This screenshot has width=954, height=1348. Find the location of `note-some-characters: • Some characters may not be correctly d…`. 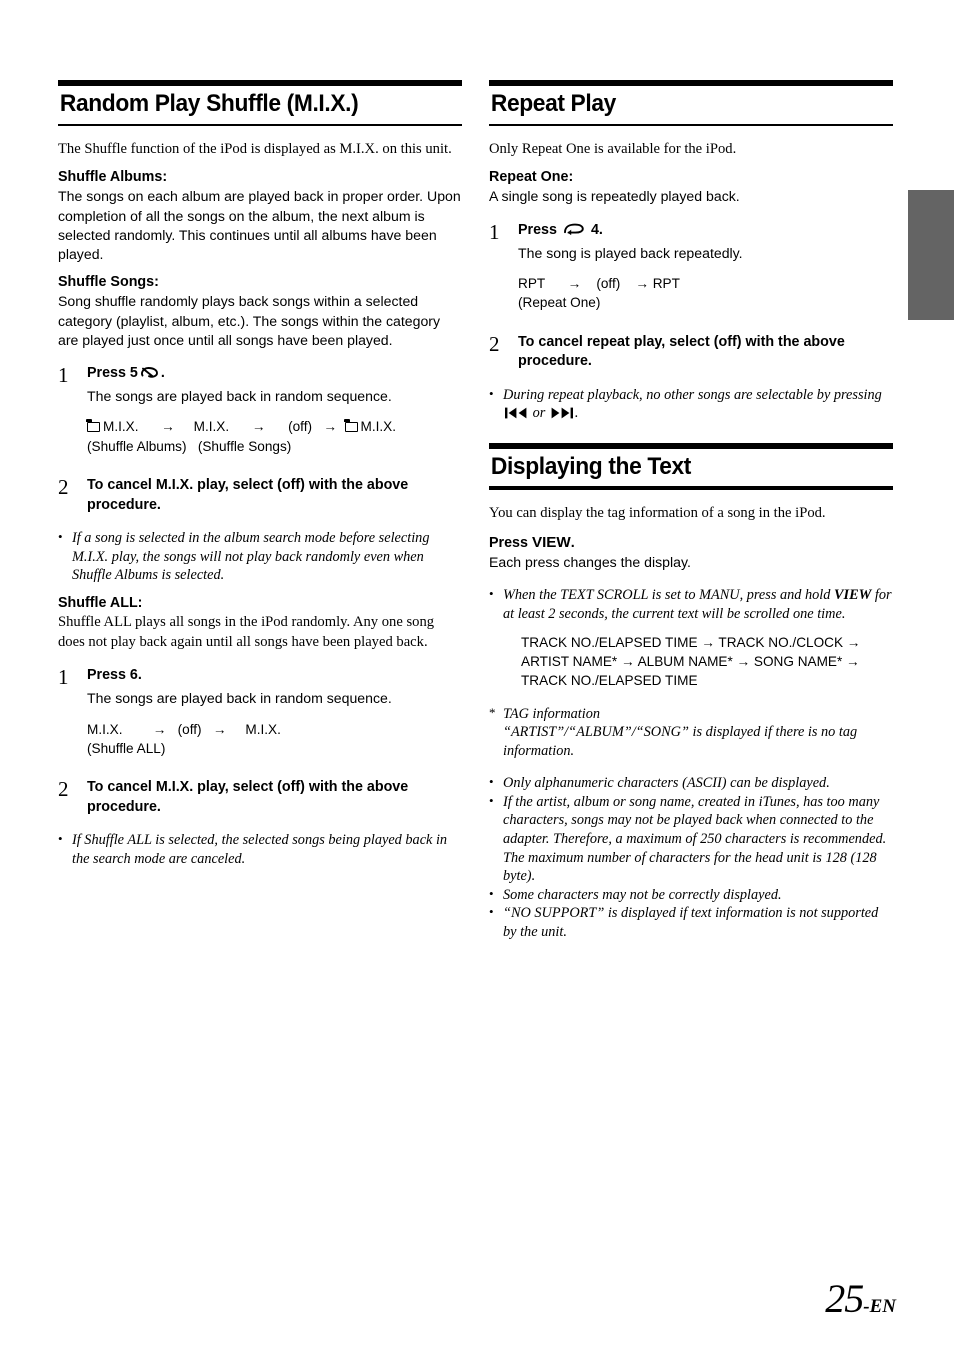

note-some-characters: • Some characters may not be correctly d… is located at coordinates (691, 895).